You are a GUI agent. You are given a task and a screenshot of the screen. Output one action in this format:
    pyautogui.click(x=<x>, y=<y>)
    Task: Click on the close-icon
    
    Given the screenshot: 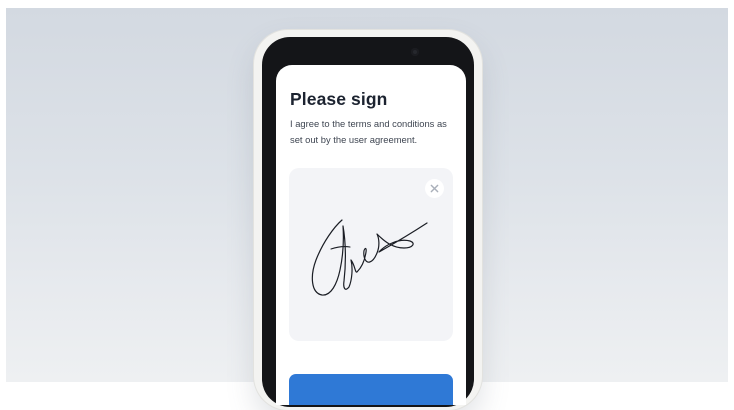 What is the action you would take?
    pyautogui.click(x=434, y=188)
    